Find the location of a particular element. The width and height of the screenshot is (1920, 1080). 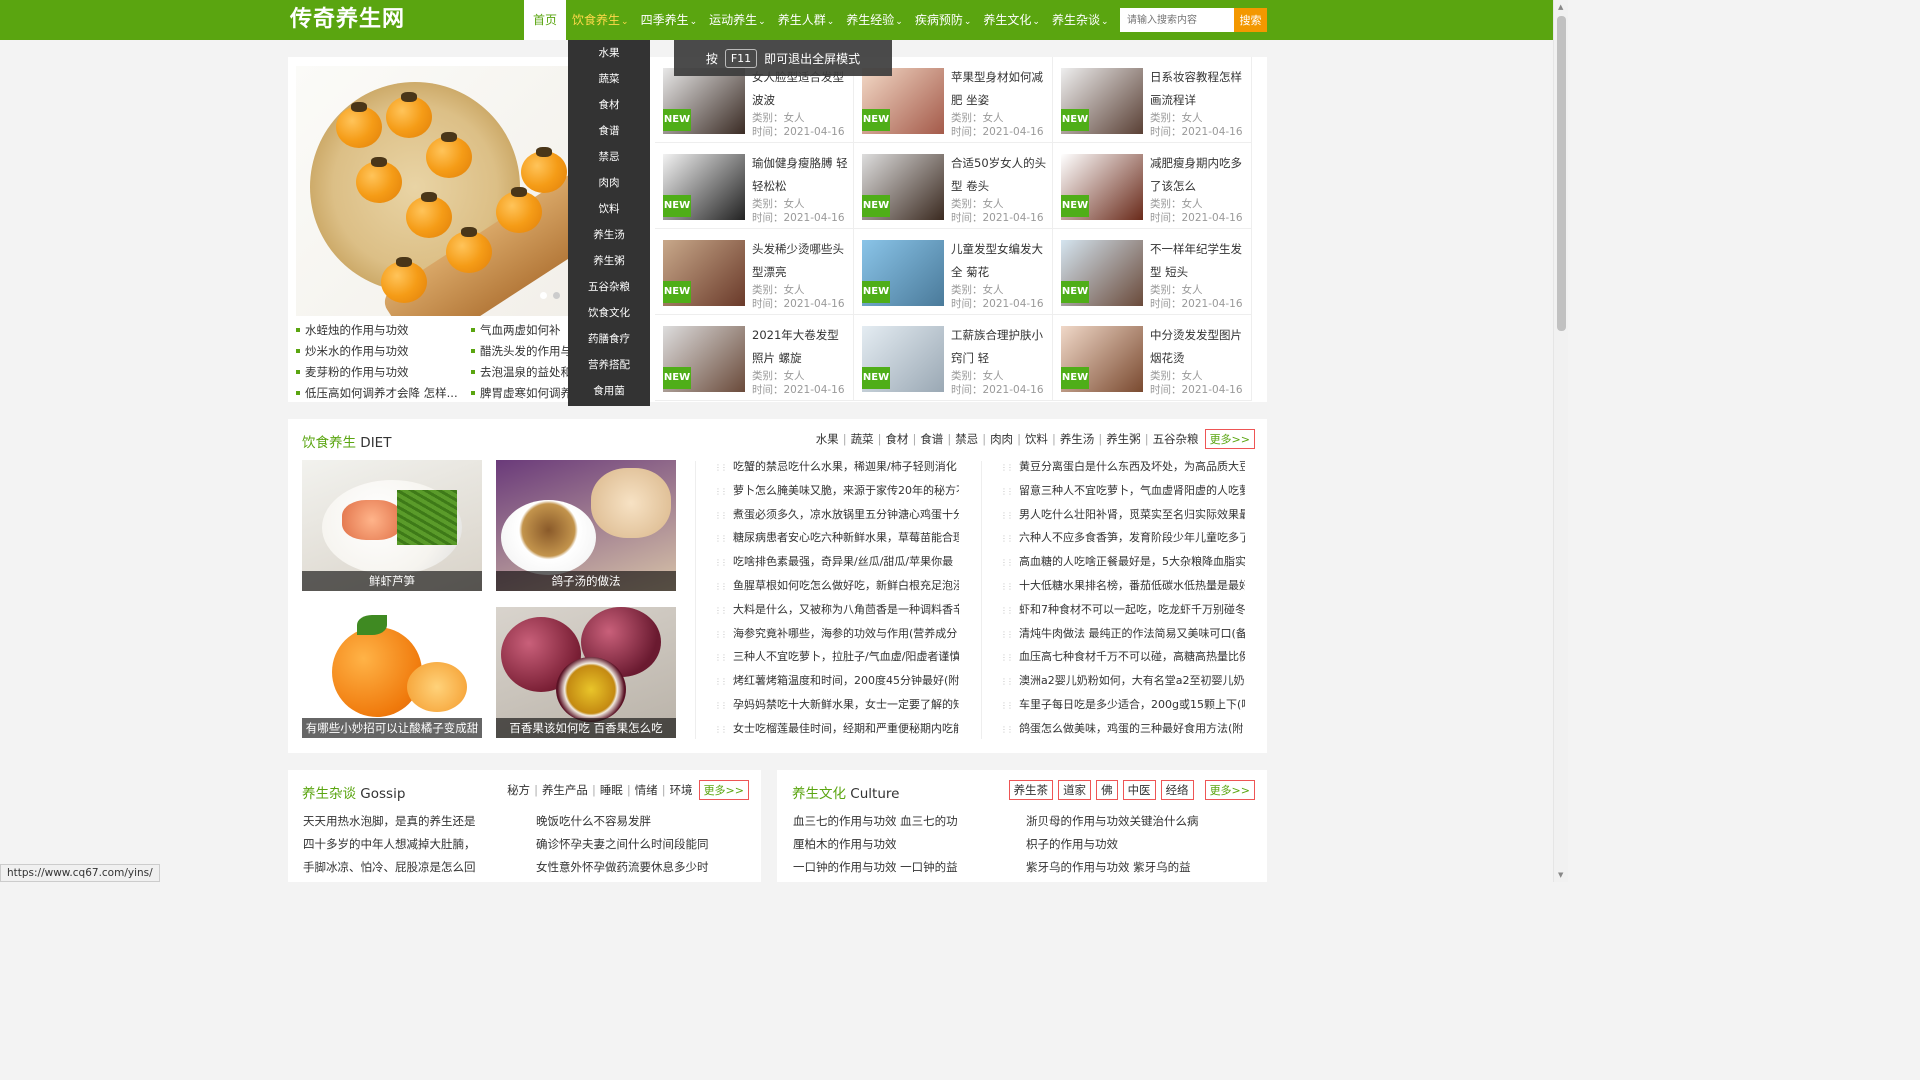

dropdown-item: 饮食文化 is located at coordinates (609, 313).